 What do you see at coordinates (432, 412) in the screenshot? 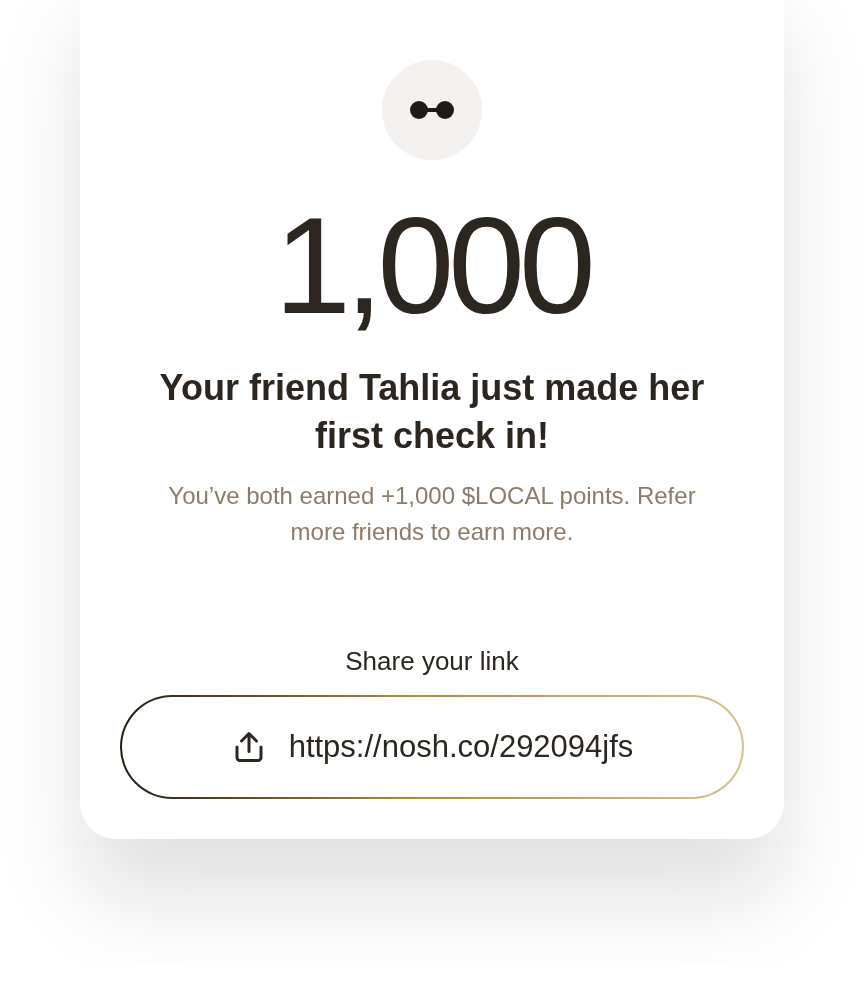
I see `heading: Your friend Tahlia just made her first check in!` at bounding box center [432, 412].